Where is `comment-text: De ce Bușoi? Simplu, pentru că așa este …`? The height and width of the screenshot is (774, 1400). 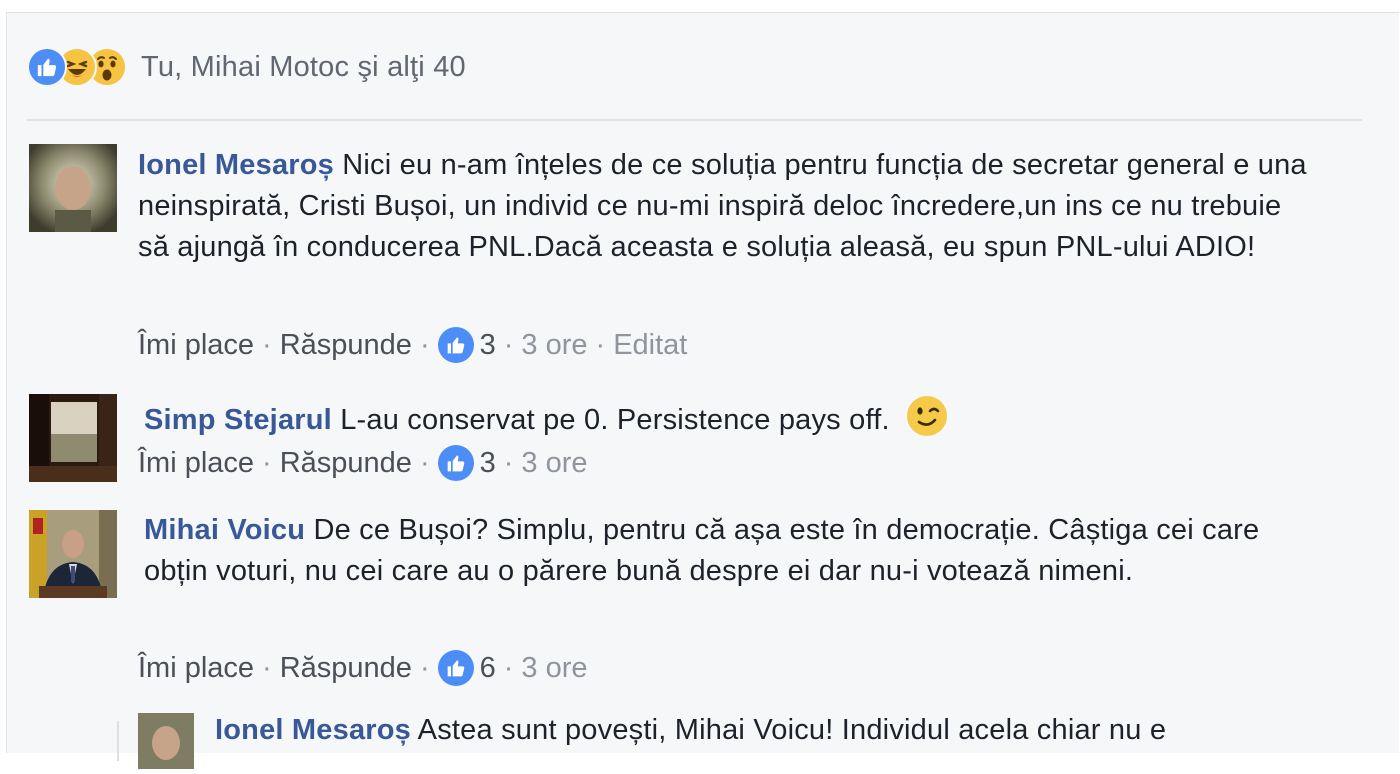
comment-text: De ce Bușoi? Simplu, pentru că așa este … is located at coordinates (702, 550).